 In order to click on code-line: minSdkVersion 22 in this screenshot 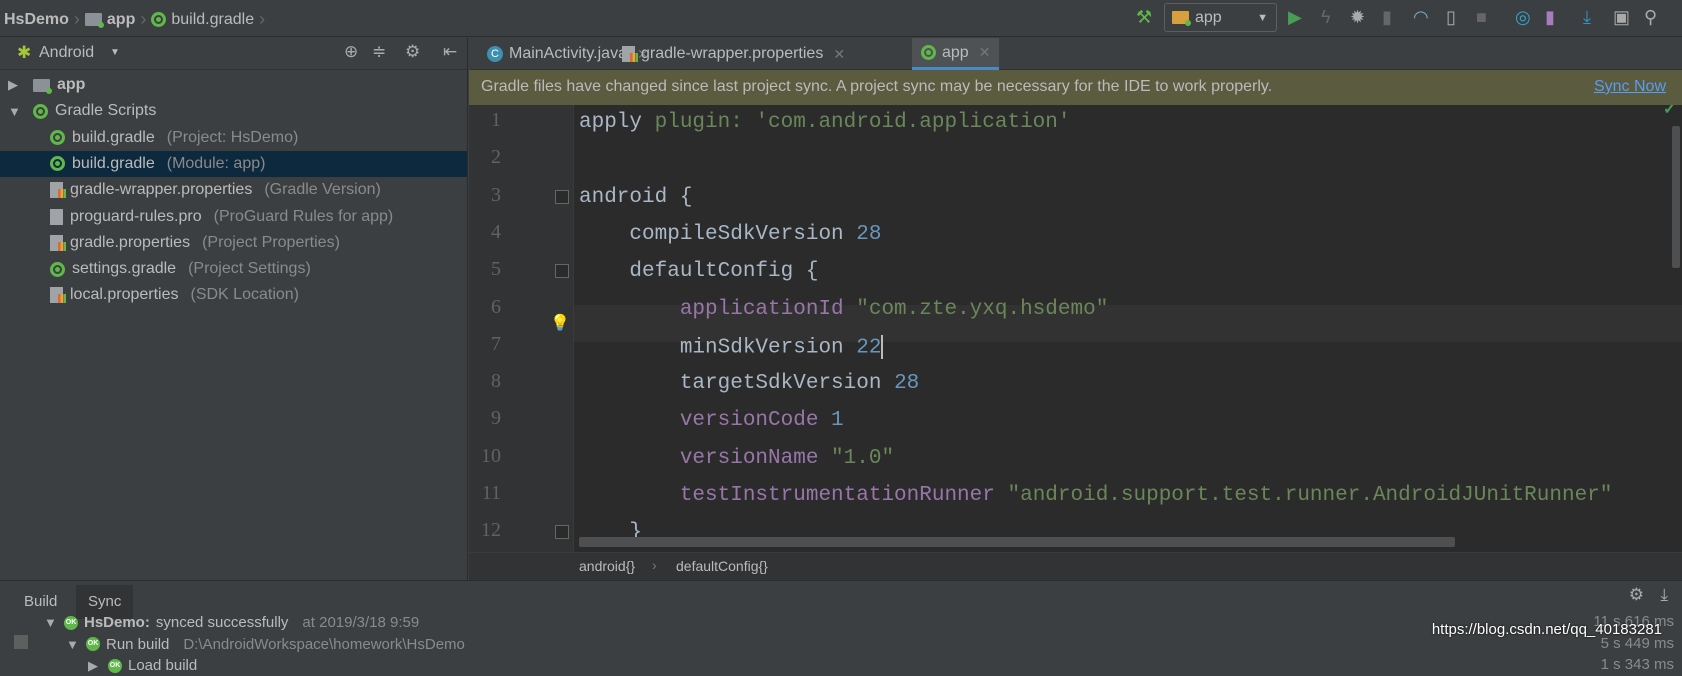, I will do `click(731, 347)`.